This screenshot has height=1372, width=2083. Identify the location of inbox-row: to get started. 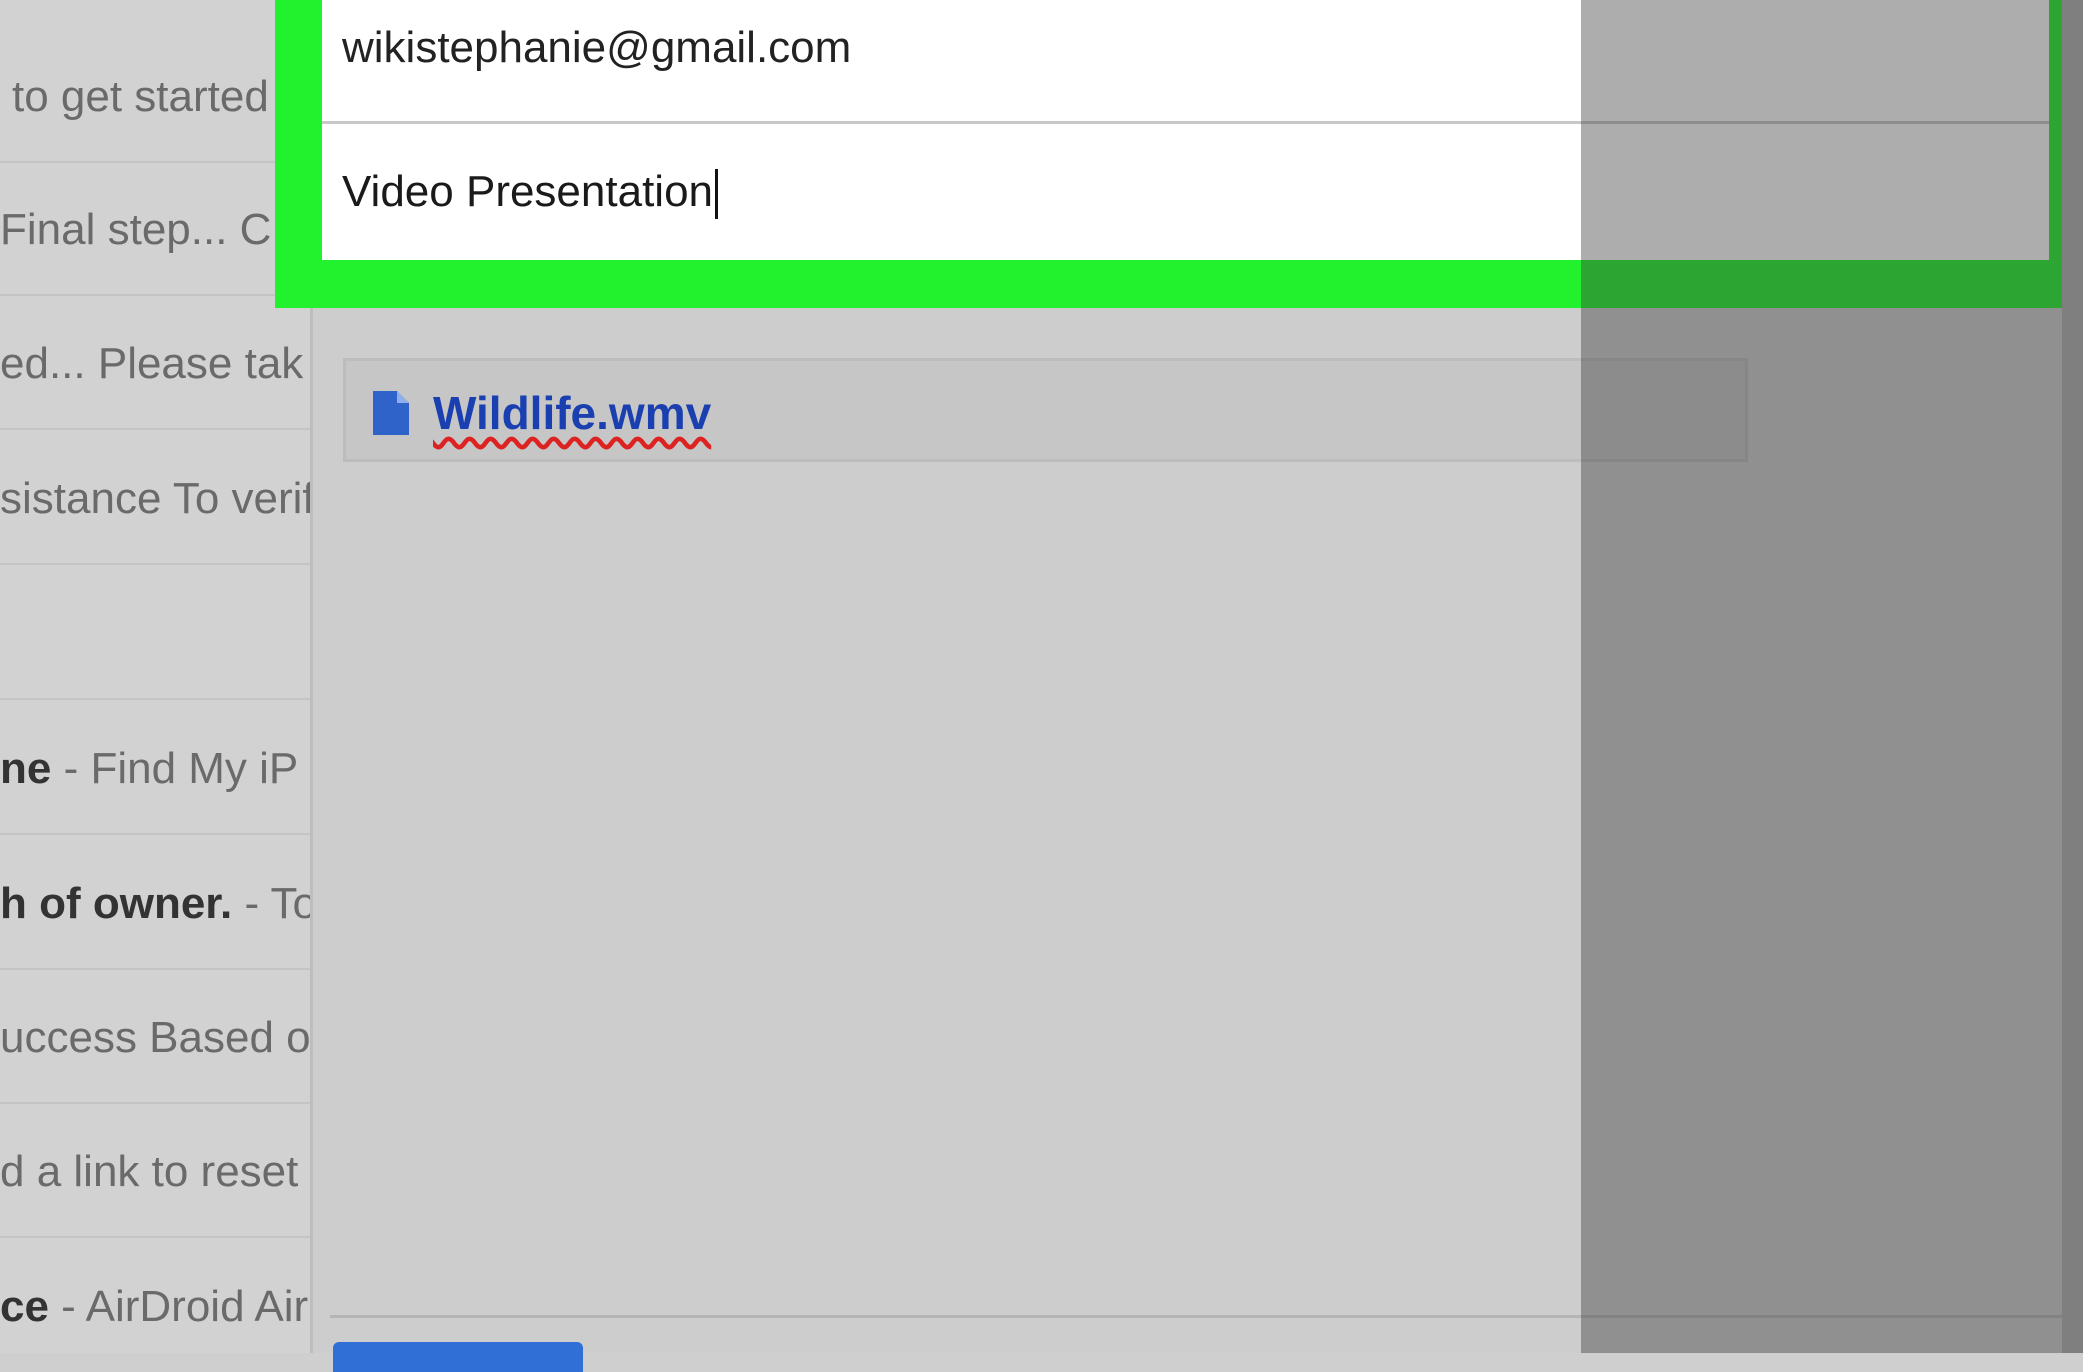
(155, 96).